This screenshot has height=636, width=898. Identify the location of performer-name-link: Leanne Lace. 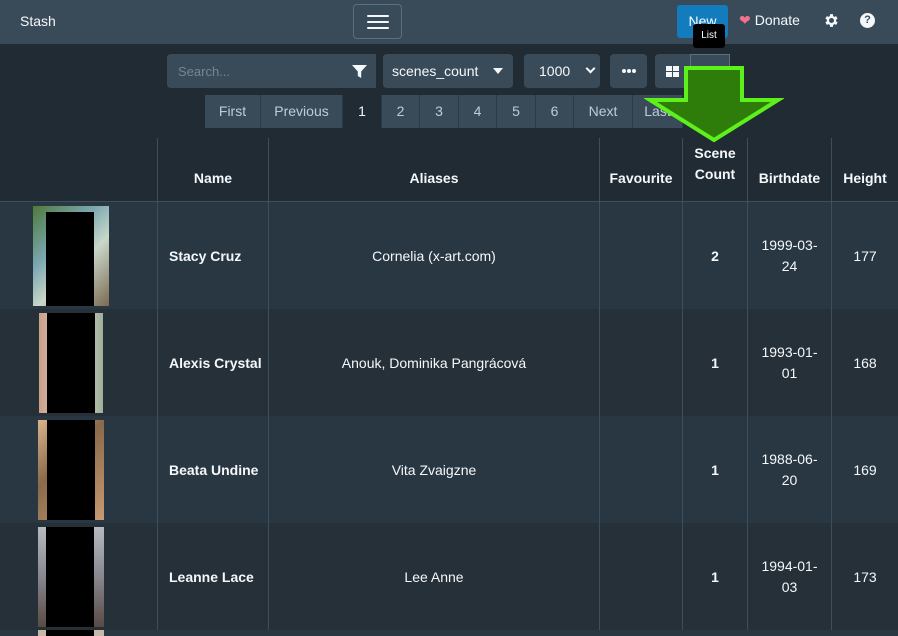
(212, 576).